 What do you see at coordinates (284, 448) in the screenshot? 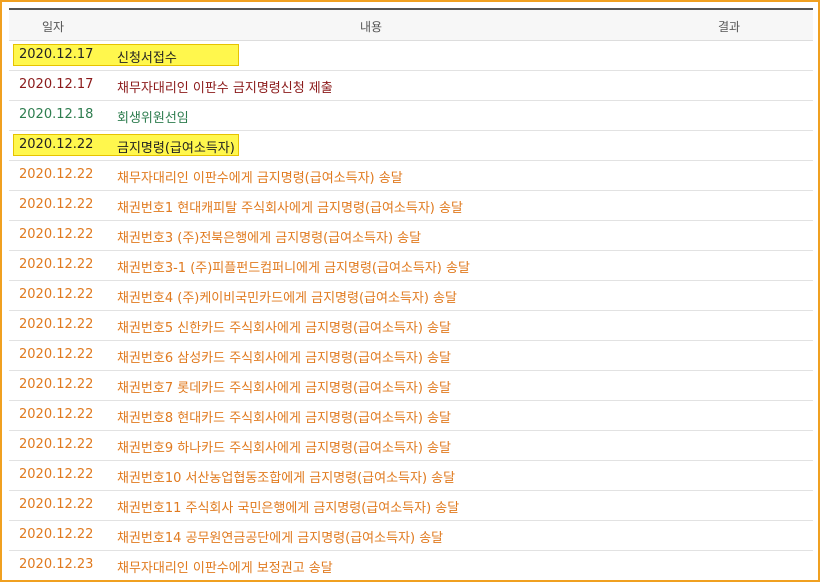
I see `row-content: 채권번호9 하나카드 주식회사에게 금지명령(급여소득자) 송달` at bounding box center [284, 448].